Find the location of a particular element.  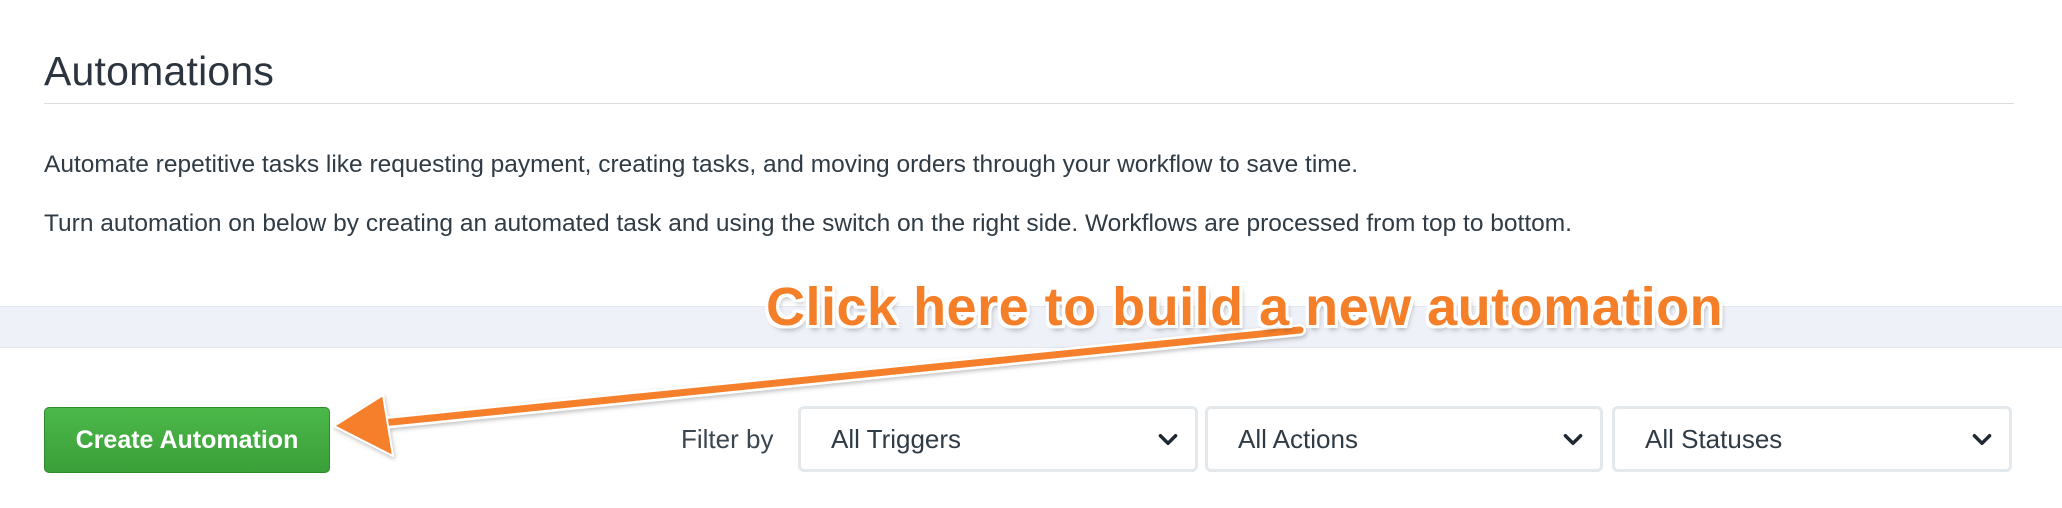

title-divider is located at coordinates (1029, 103).